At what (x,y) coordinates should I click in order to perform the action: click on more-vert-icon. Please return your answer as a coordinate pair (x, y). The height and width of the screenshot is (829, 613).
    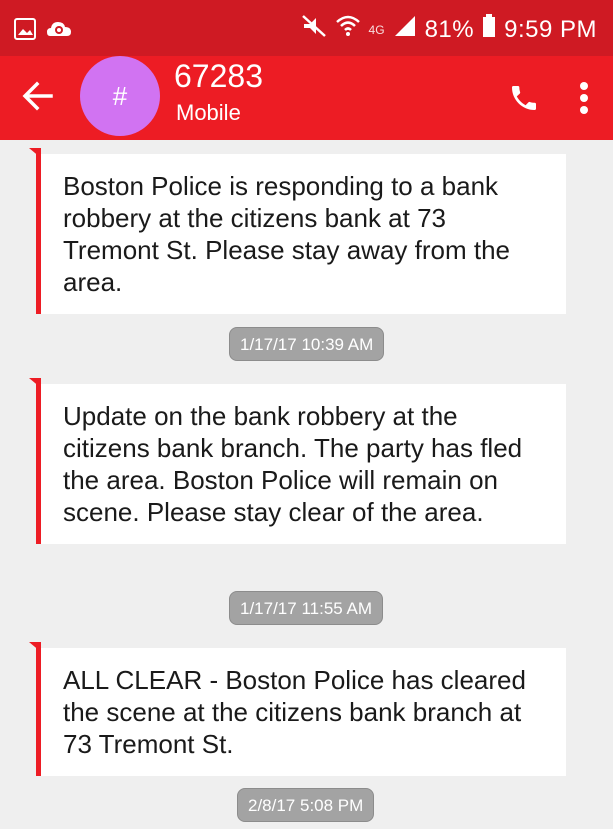
    Looking at the image, I should click on (584, 100).